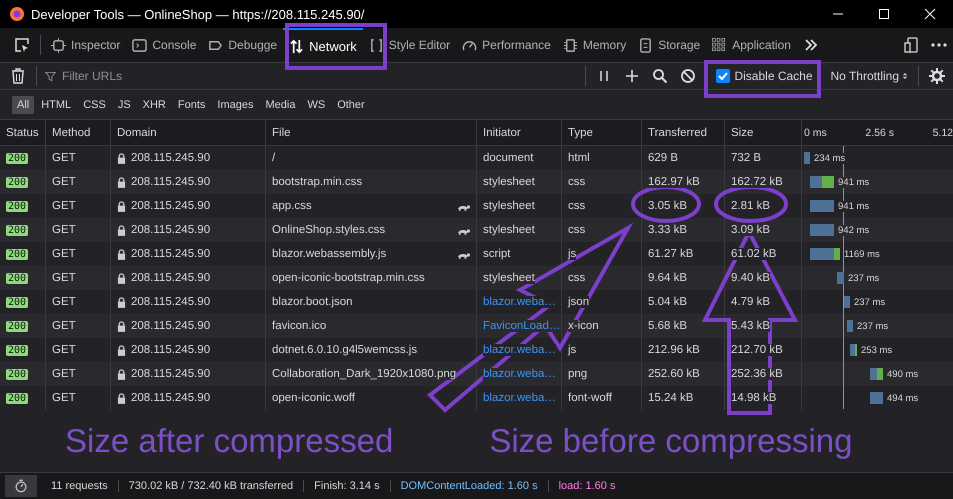 The height and width of the screenshot is (499, 953). I want to click on type-text: x-icon, so click(583, 326).